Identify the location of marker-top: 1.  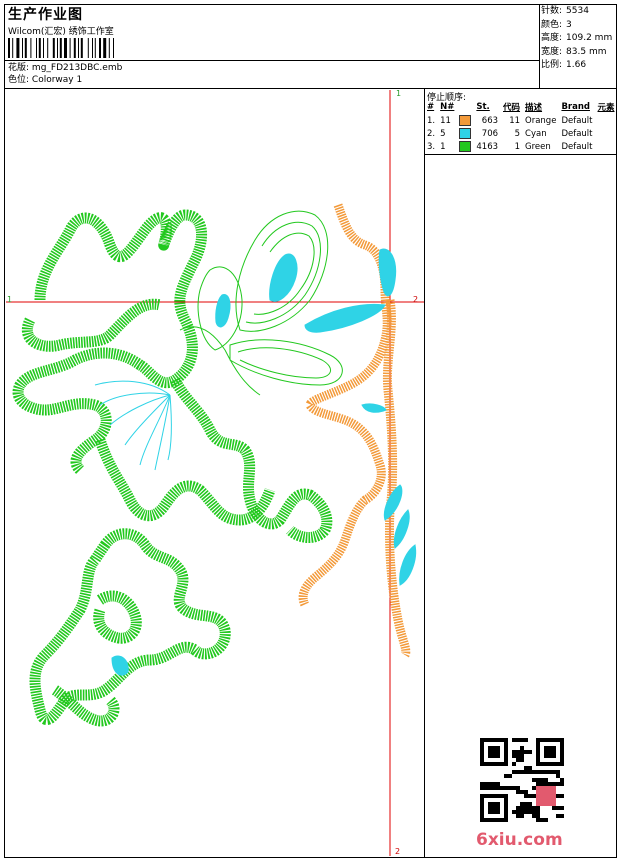
(399, 93).